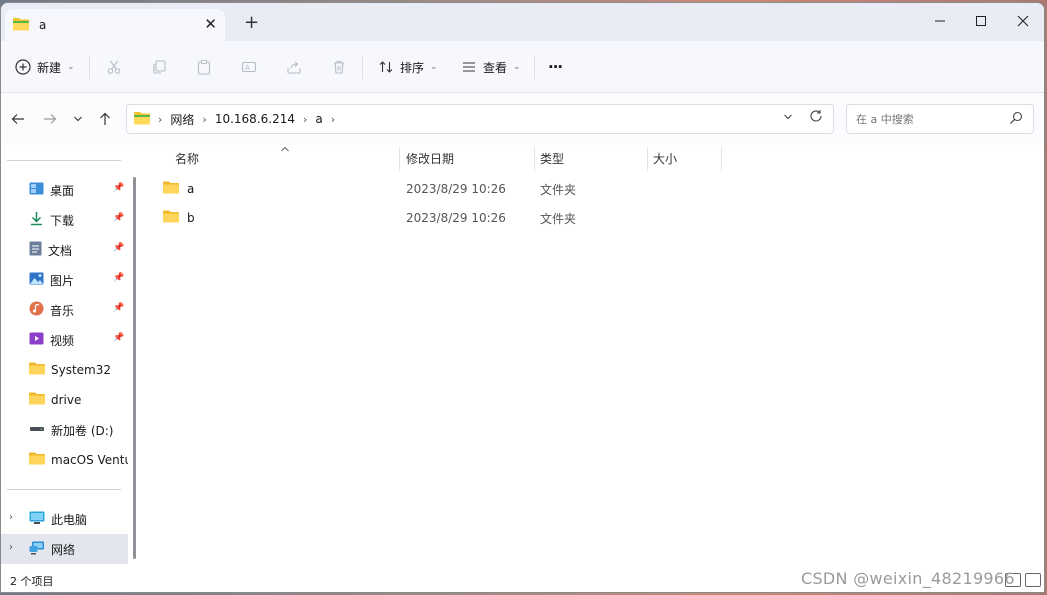  I want to click on delete-icon, so click(339, 67).